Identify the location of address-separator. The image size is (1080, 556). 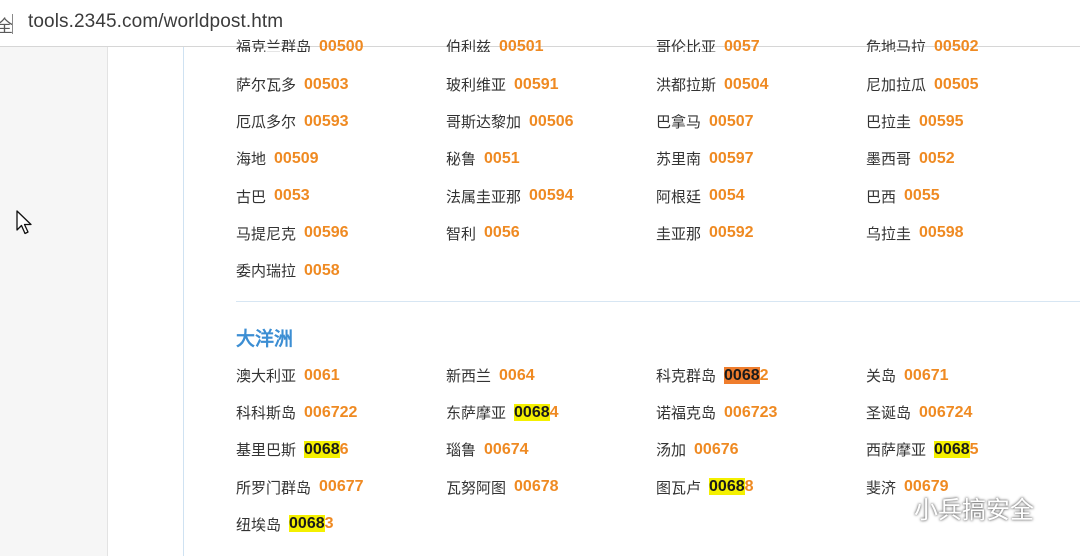
(12, 24).